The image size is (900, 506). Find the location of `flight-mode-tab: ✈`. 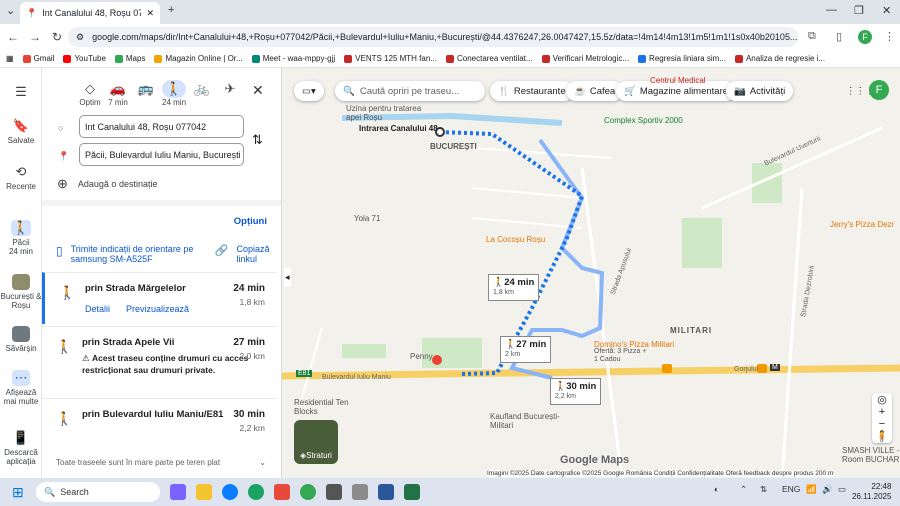

flight-mode-tab: ✈ is located at coordinates (230, 93).